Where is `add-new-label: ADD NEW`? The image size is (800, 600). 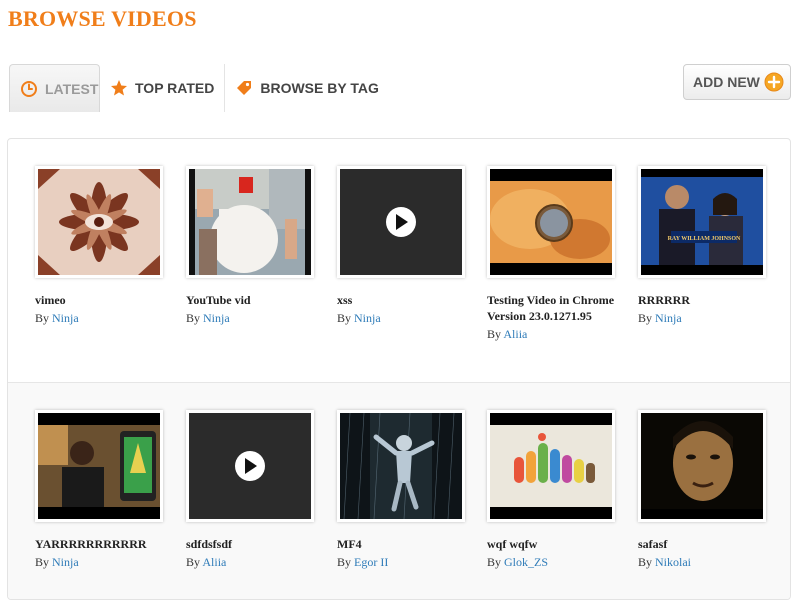
add-new-label: ADD NEW is located at coordinates (726, 82).